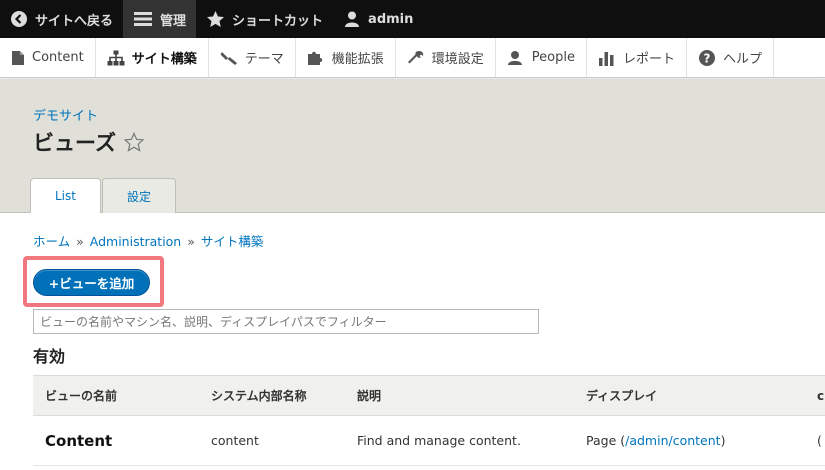 The image size is (825, 470). What do you see at coordinates (357, 59) in the screenshot?
I see `tray-item-label: 機能拡張` at bounding box center [357, 59].